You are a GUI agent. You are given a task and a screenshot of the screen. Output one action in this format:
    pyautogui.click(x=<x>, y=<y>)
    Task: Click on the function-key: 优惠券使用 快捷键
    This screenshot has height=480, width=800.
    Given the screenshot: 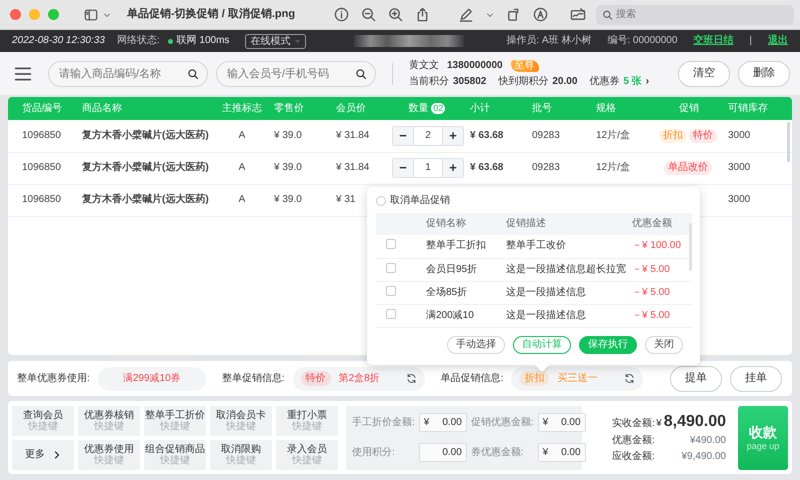 What is the action you would take?
    pyautogui.click(x=109, y=455)
    